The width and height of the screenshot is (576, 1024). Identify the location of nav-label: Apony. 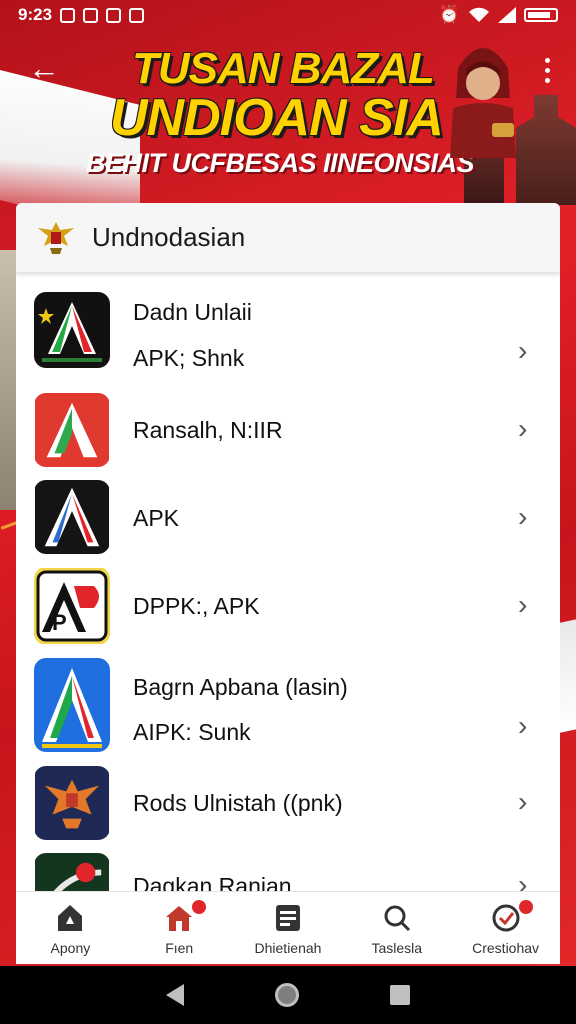
(70, 948).